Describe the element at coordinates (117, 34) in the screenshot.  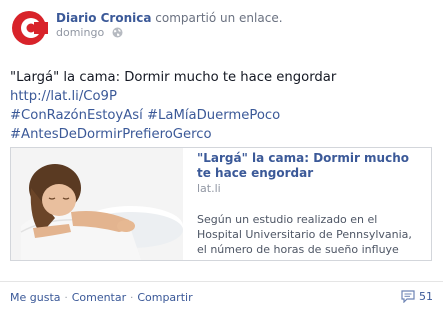
I see `globe-icon` at that location.